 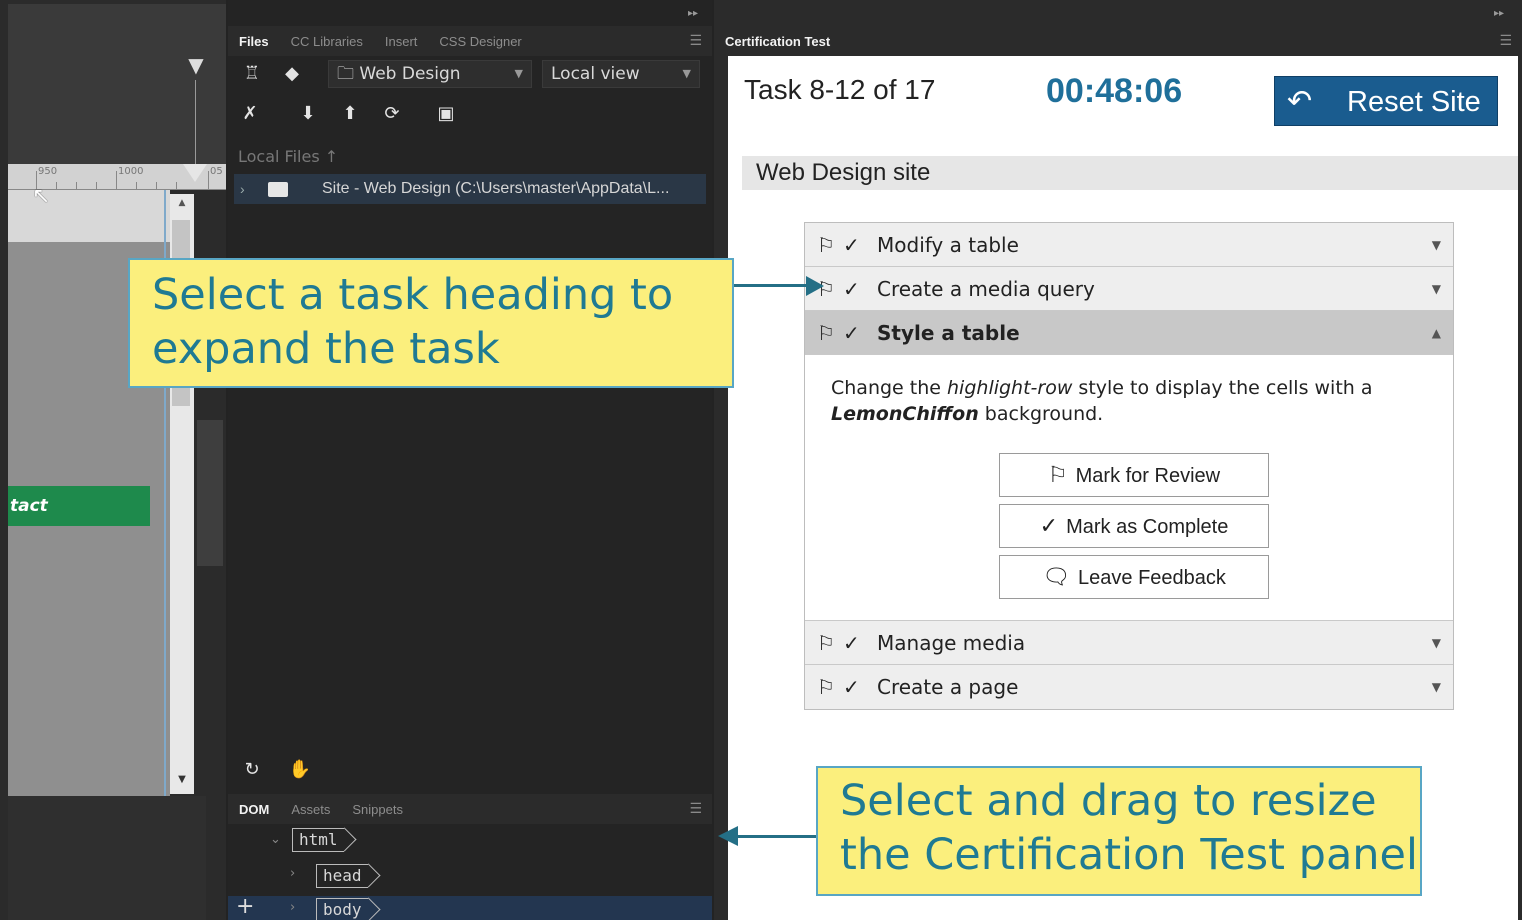 I want to click on scroll-down-icon: ▼, so click(x=182, y=782).